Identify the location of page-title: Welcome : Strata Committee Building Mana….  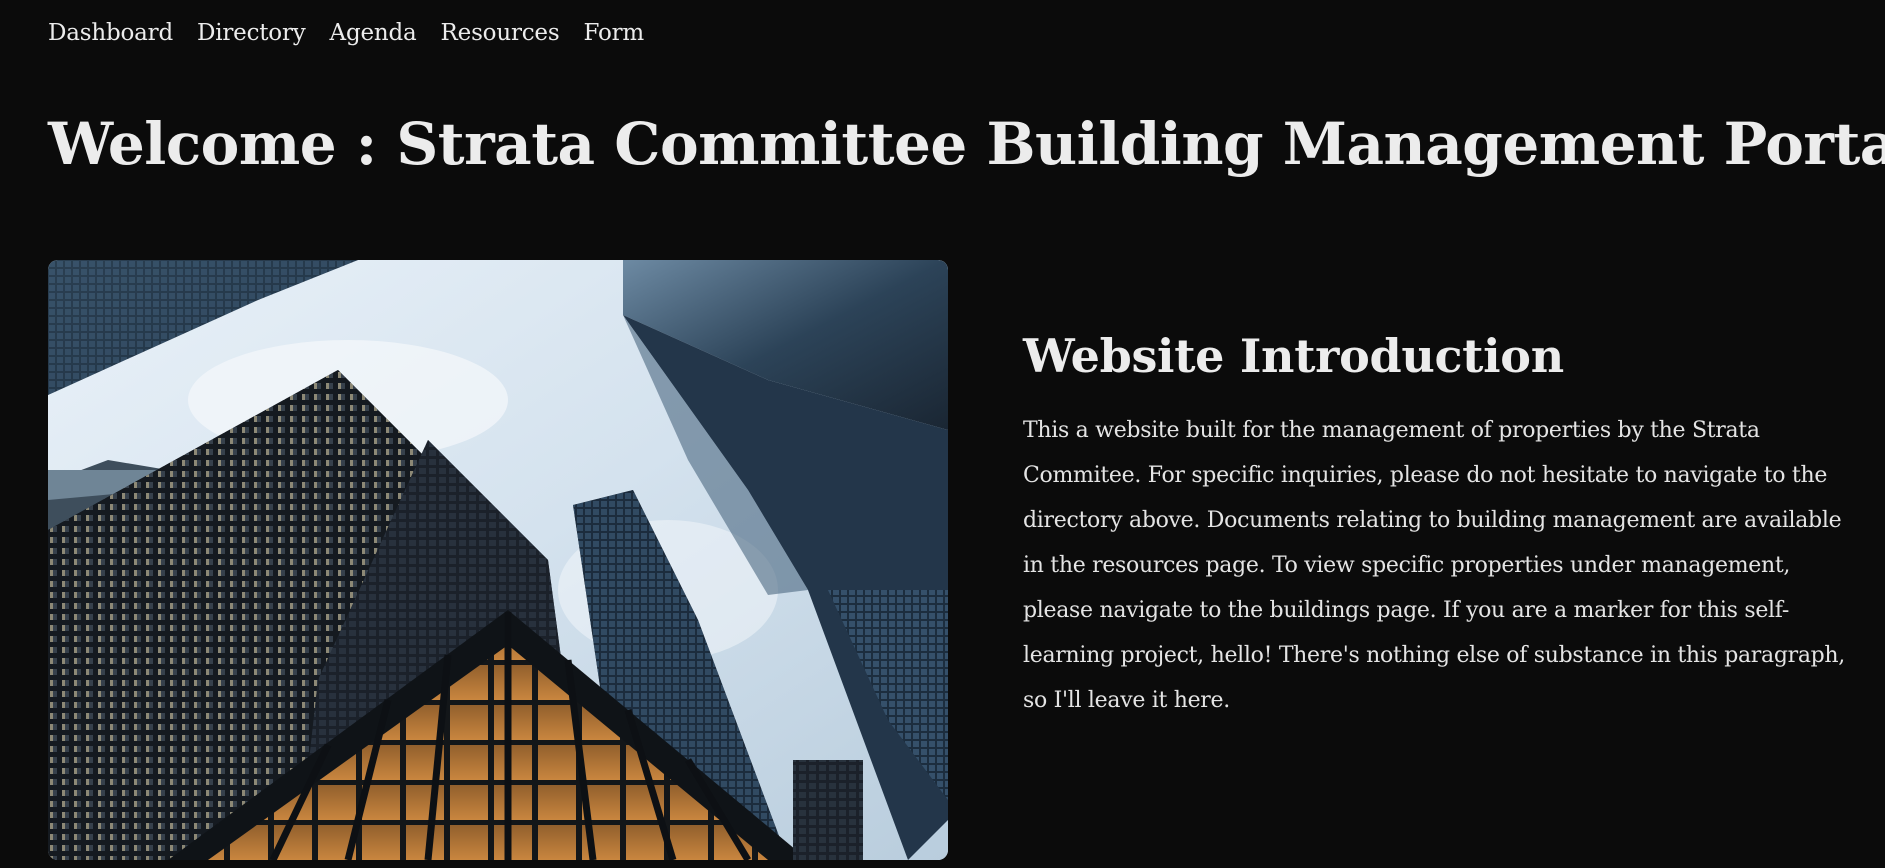
(966, 144).